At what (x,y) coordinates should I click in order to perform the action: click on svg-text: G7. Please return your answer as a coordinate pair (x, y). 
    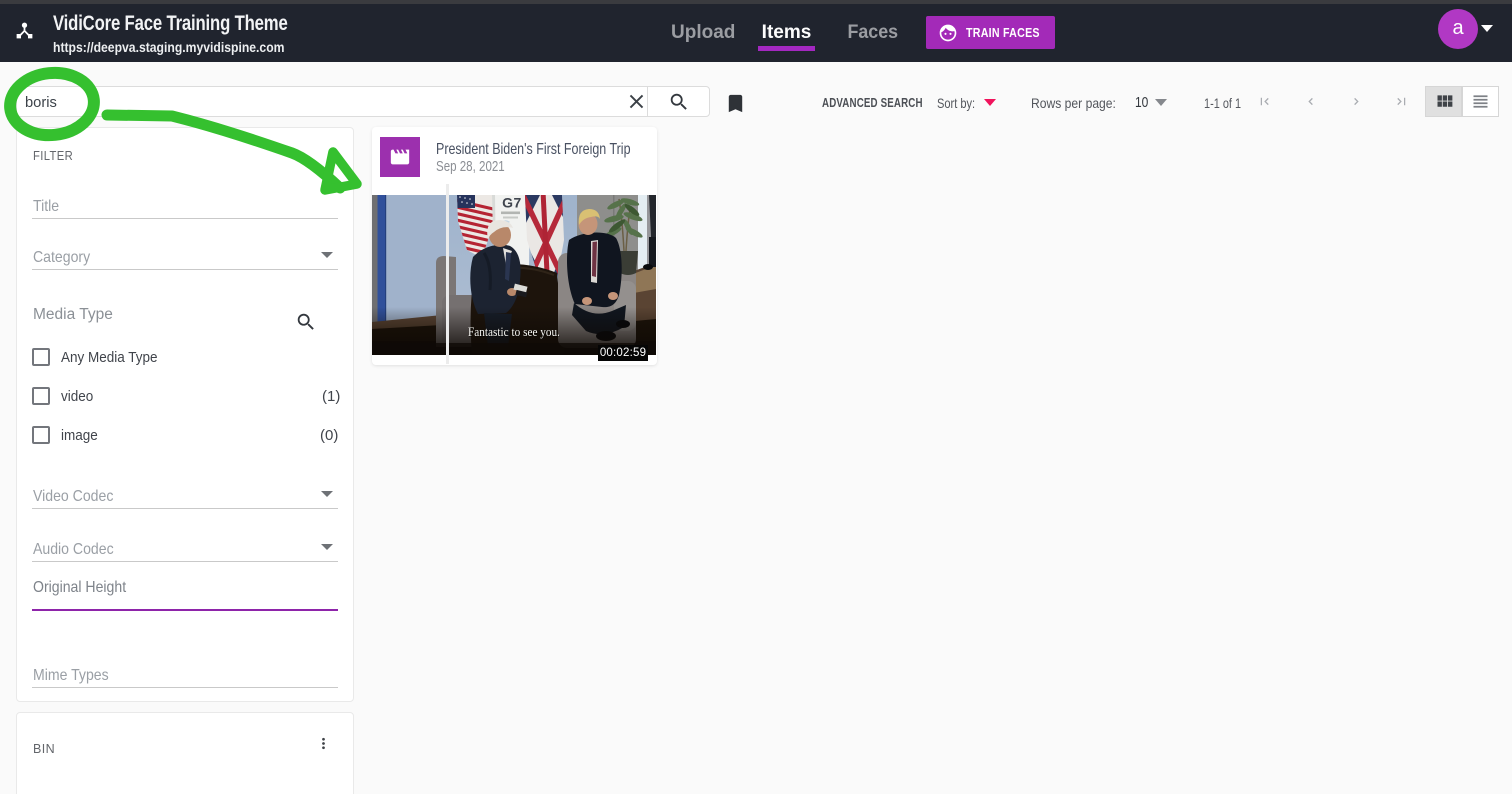
    Looking at the image, I should click on (512, 203).